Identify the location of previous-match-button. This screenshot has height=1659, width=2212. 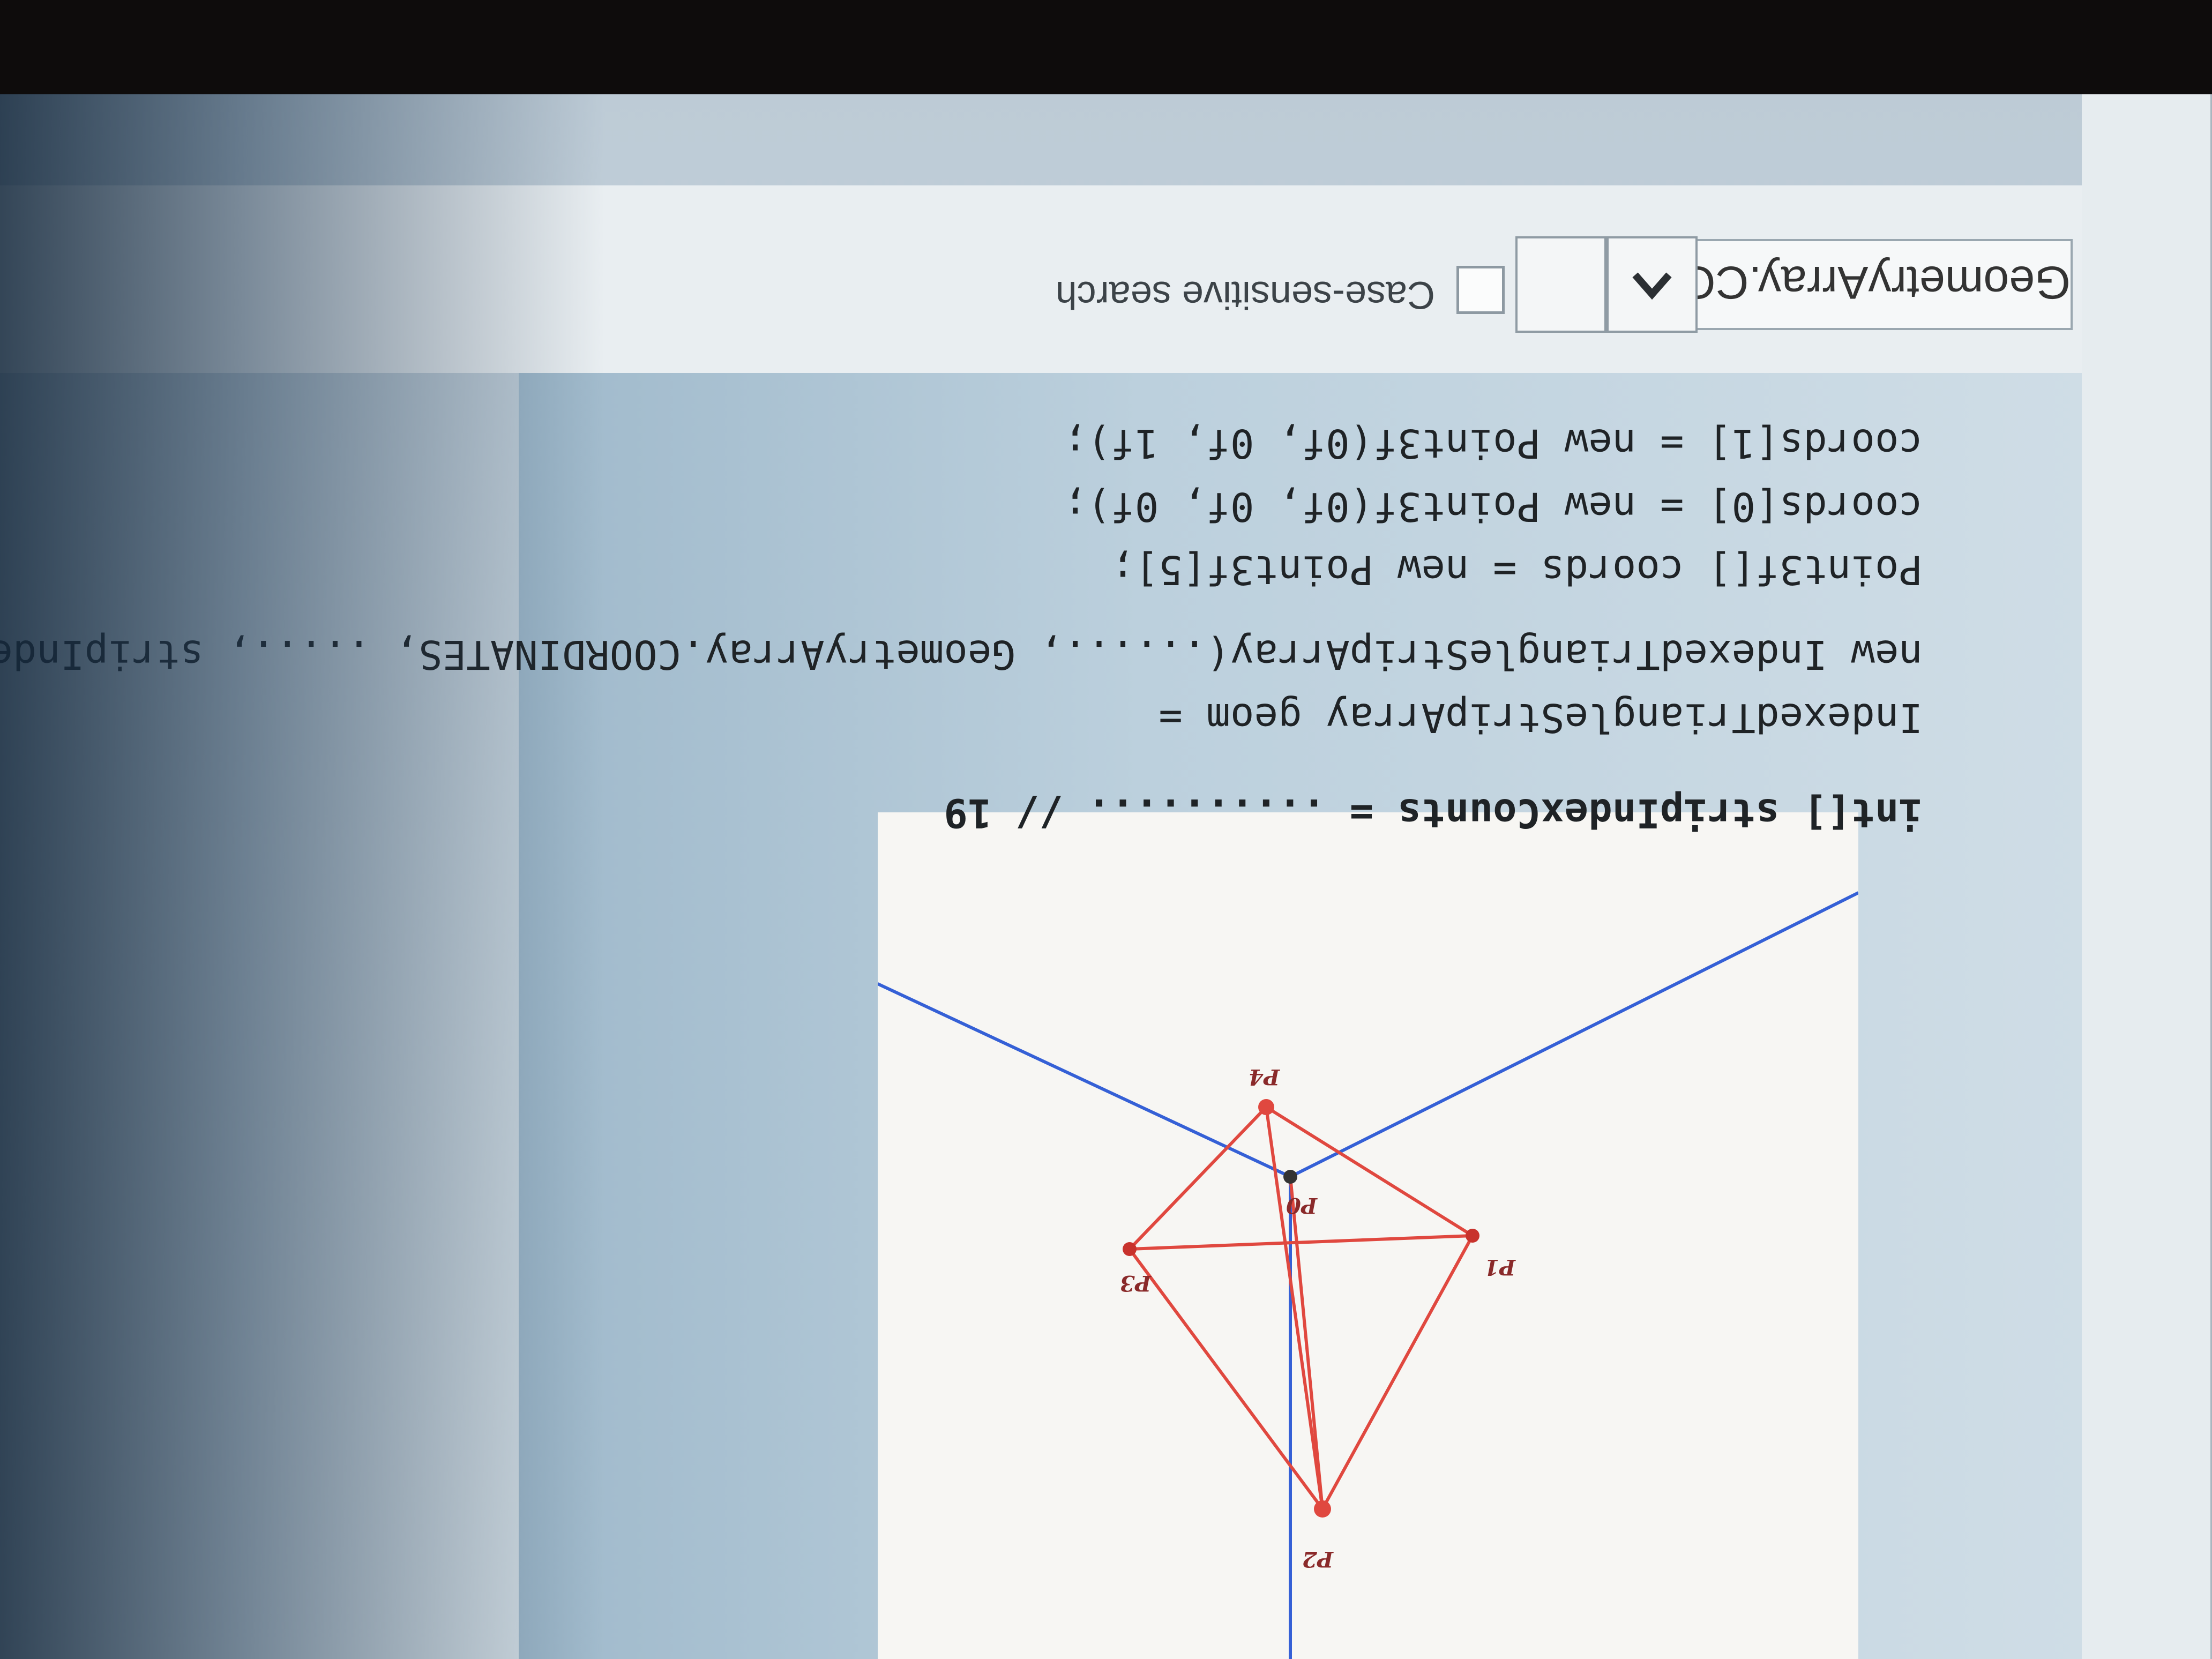
(1652, 284).